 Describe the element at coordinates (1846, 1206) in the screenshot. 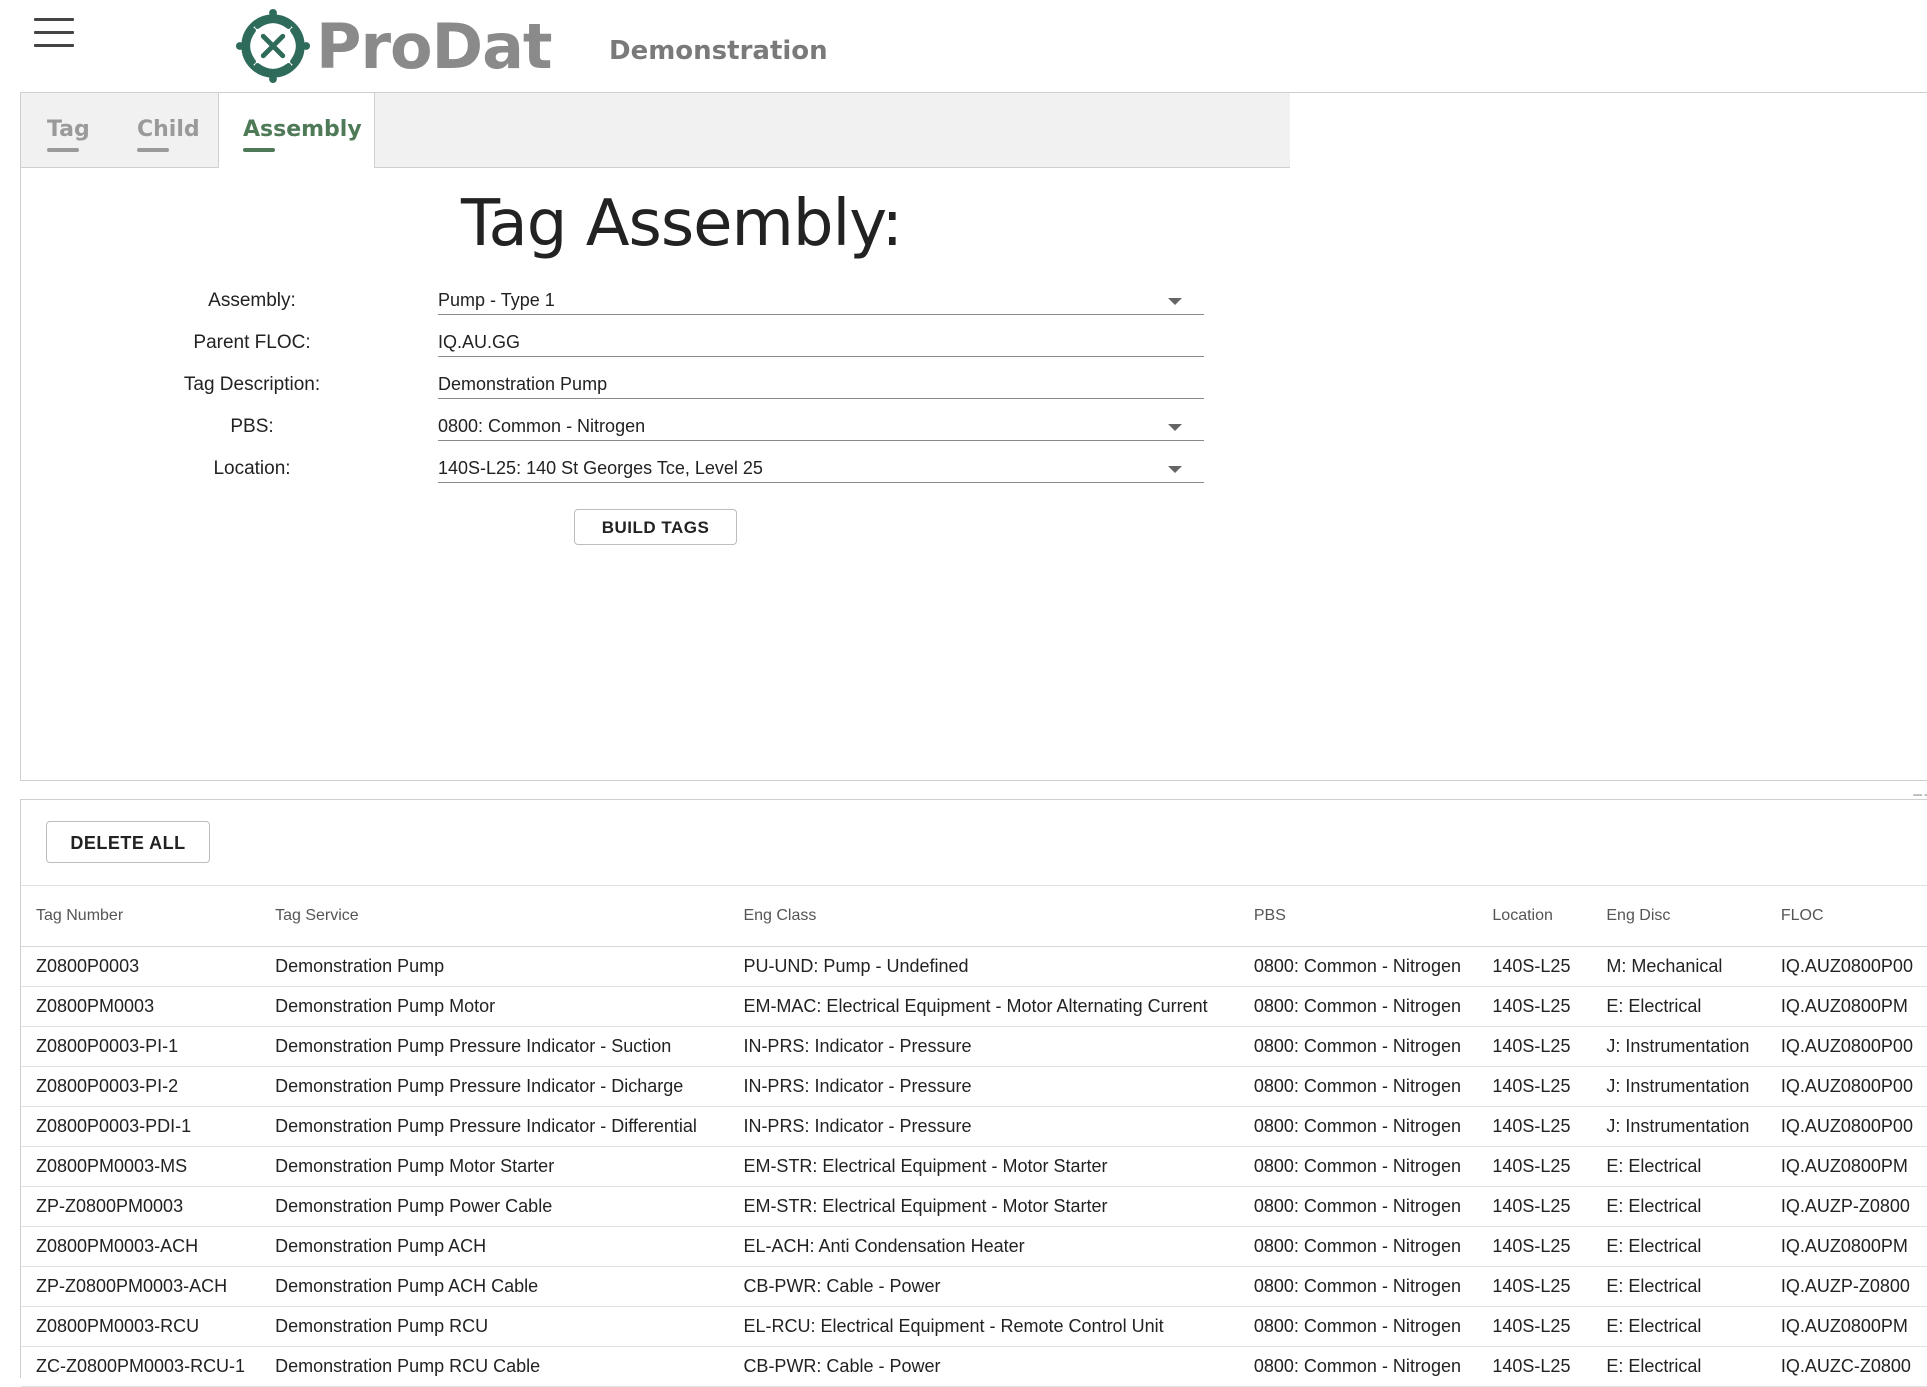

I see `floc-cell: IQ.AUZP-Z0800` at that location.